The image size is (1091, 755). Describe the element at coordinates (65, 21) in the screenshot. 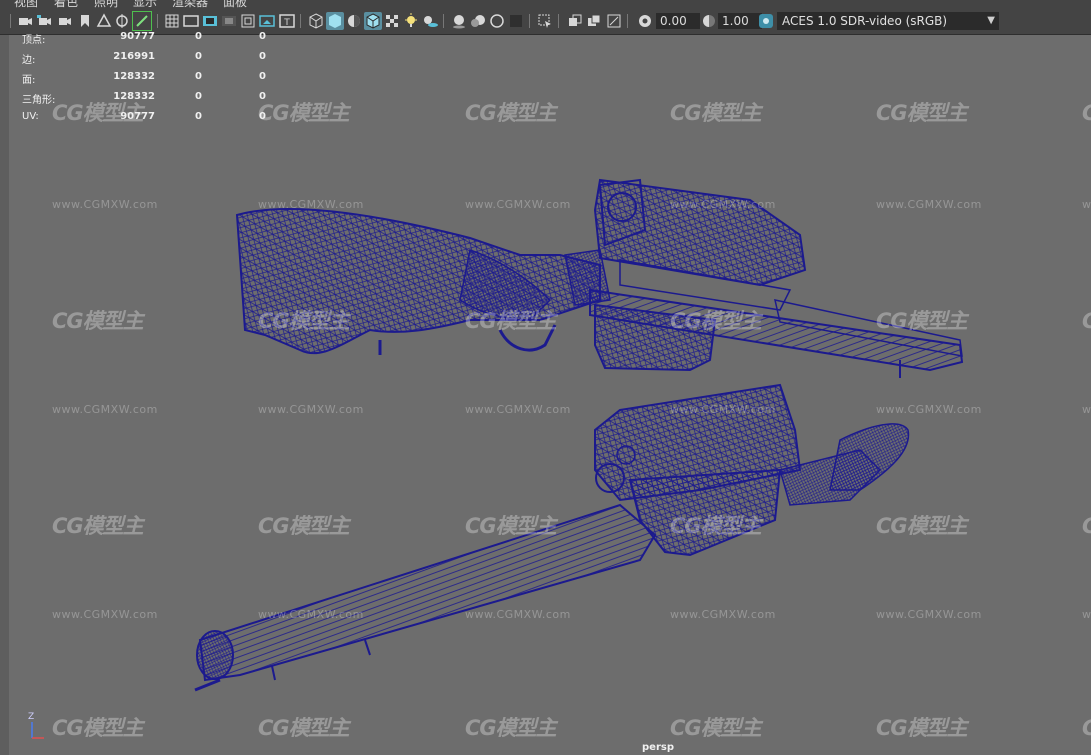

I see `bookmark-camera-icon` at that location.